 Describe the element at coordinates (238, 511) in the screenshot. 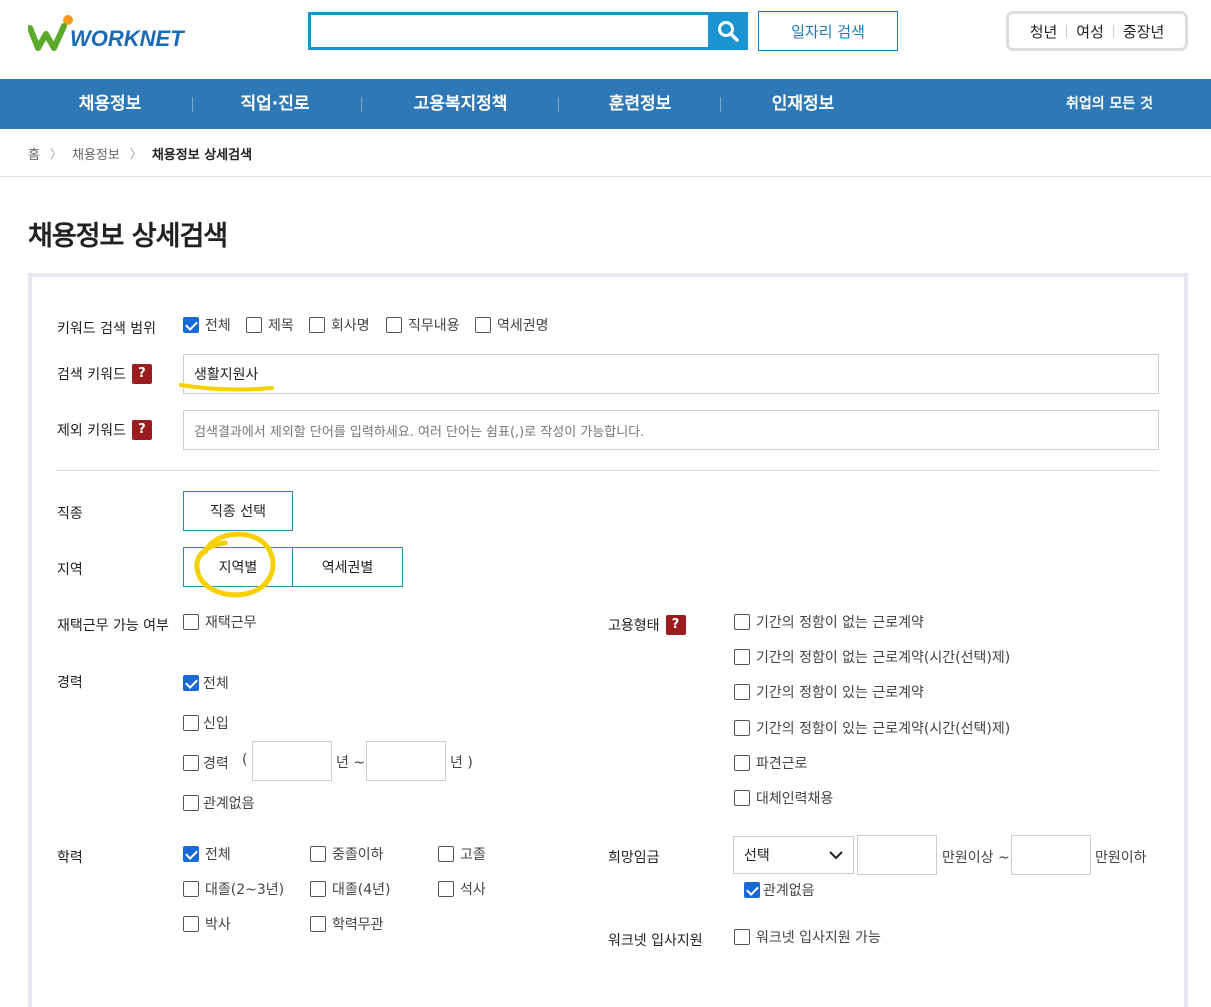

I see `occupation-select-button: 직종 선택` at that location.